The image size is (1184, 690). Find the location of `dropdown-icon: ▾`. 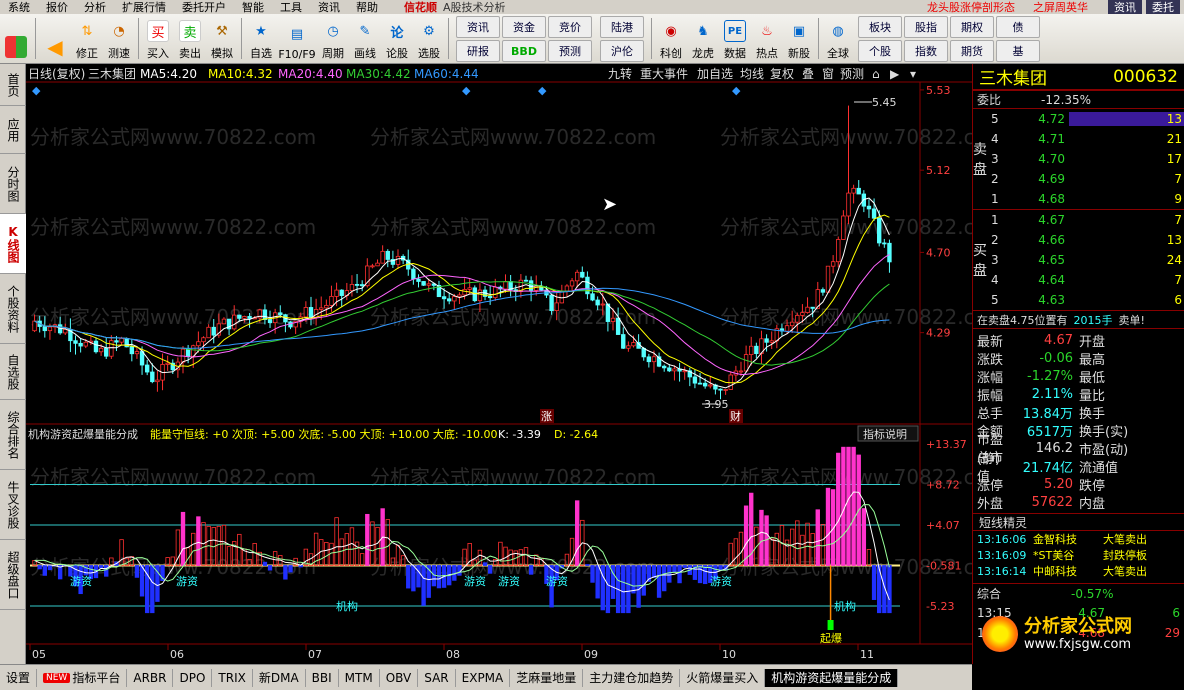

dropdown-icon: ▾ is located at coordinates (913, 74).